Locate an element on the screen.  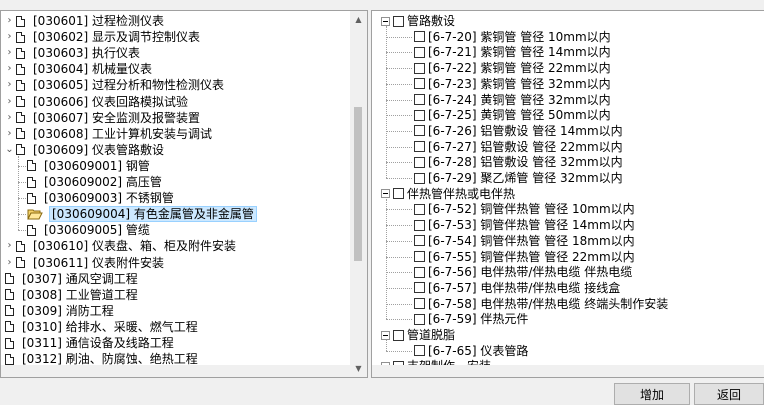
tree-item: [030609005] 管缆 is located at coordinates (89, 230).